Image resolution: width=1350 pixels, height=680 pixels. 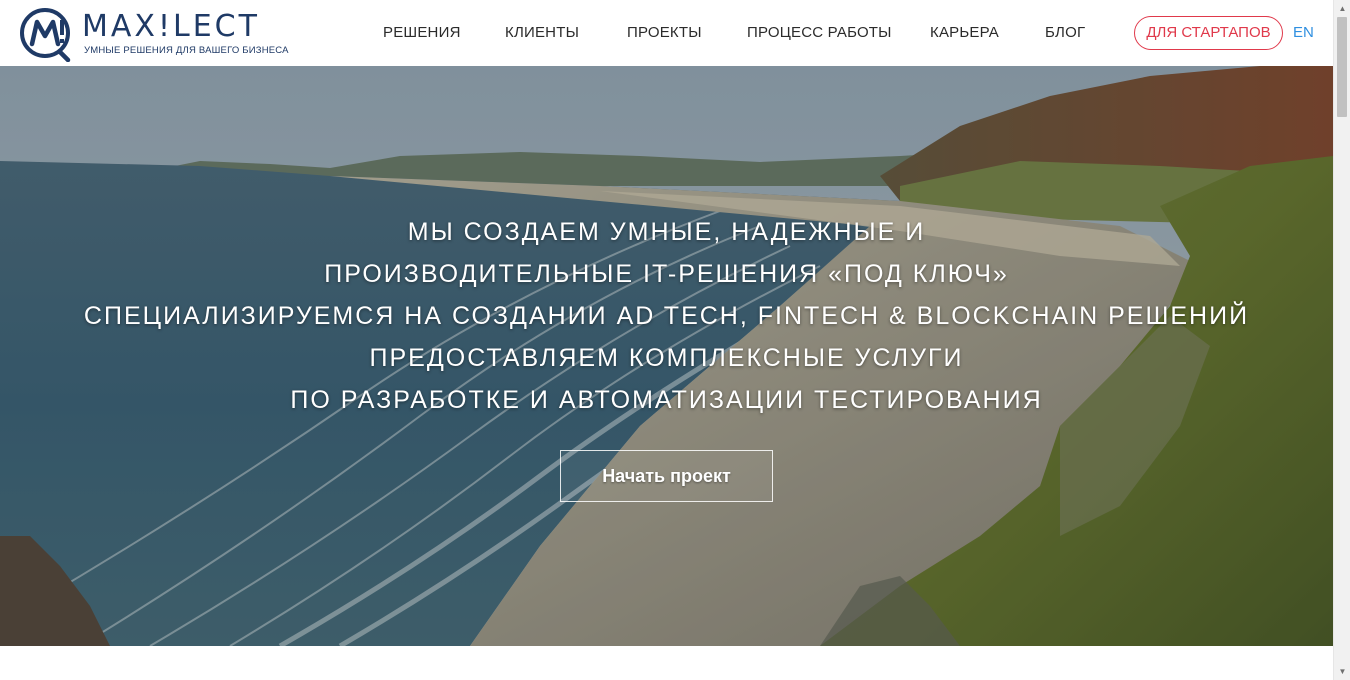 What do you see at coordinates (1208, 33) in the screenshot?
I see `for-startups-button: ДЛЯ СТАРТАПОВ` at bounding box center [1208, 33].